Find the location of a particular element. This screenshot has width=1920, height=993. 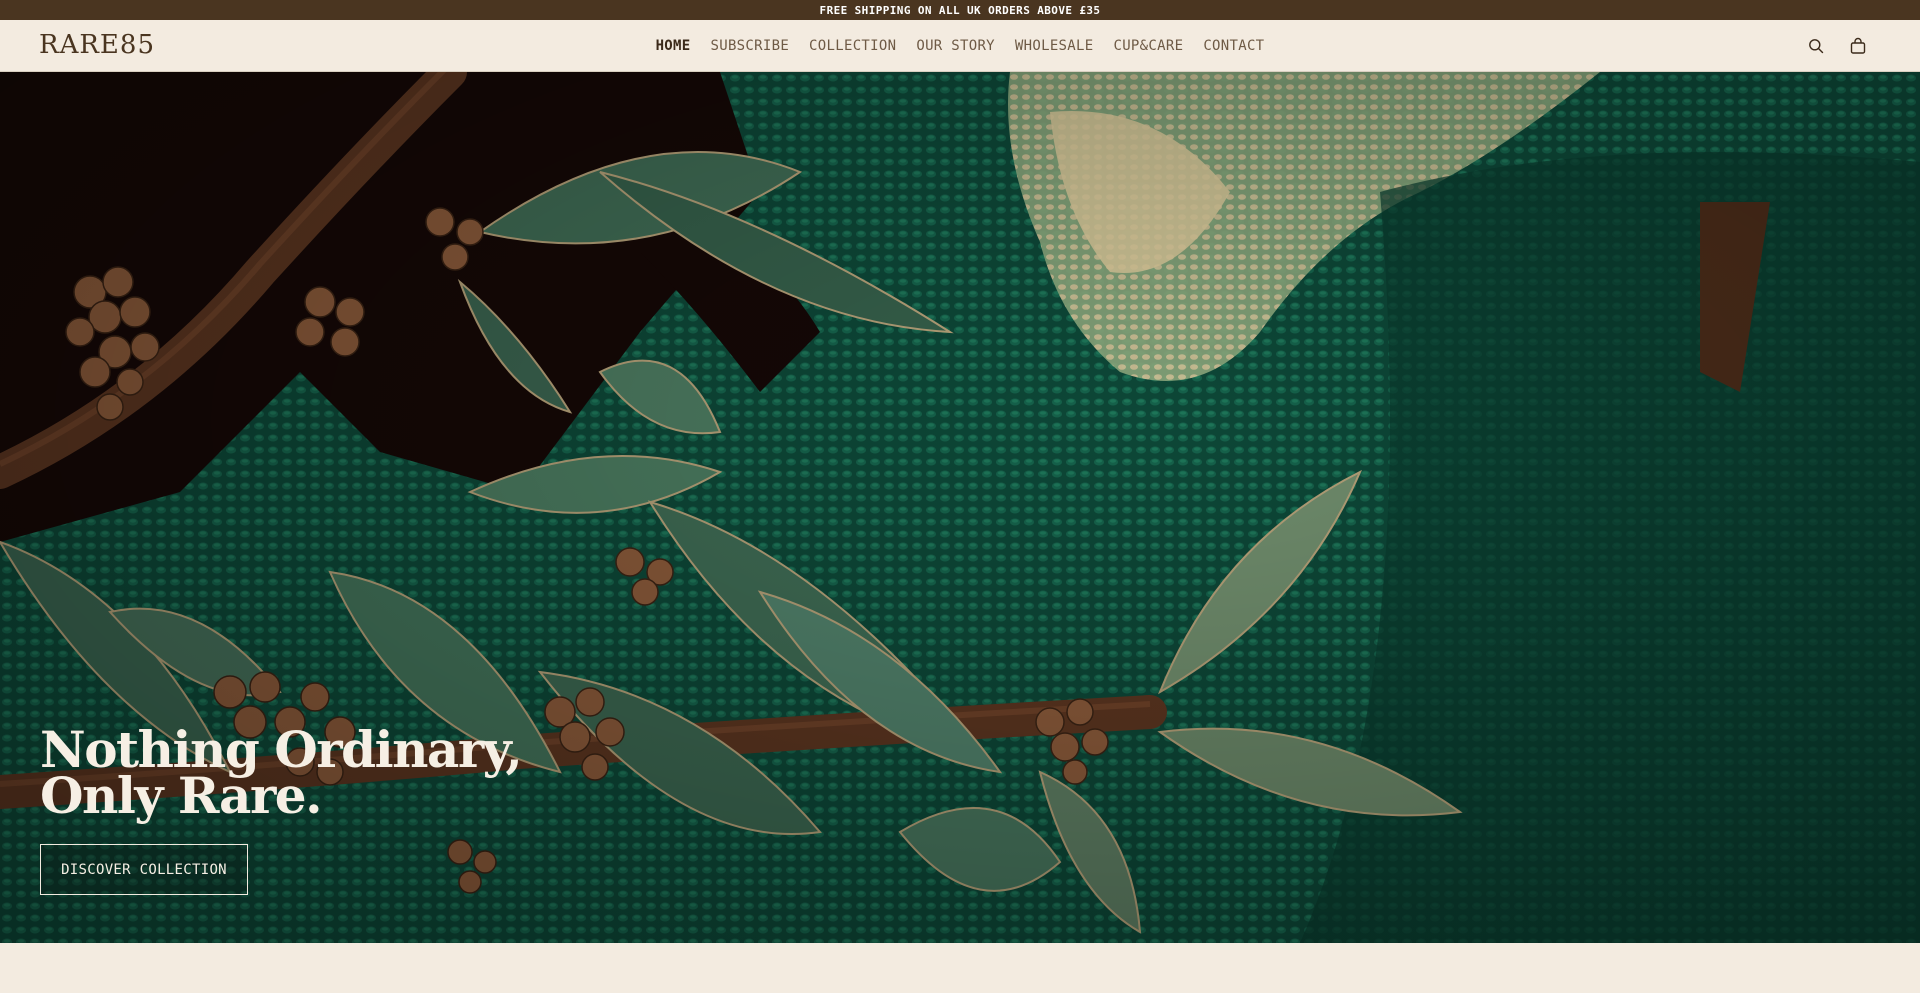

search-icon is located at coordinates (1816, 46).